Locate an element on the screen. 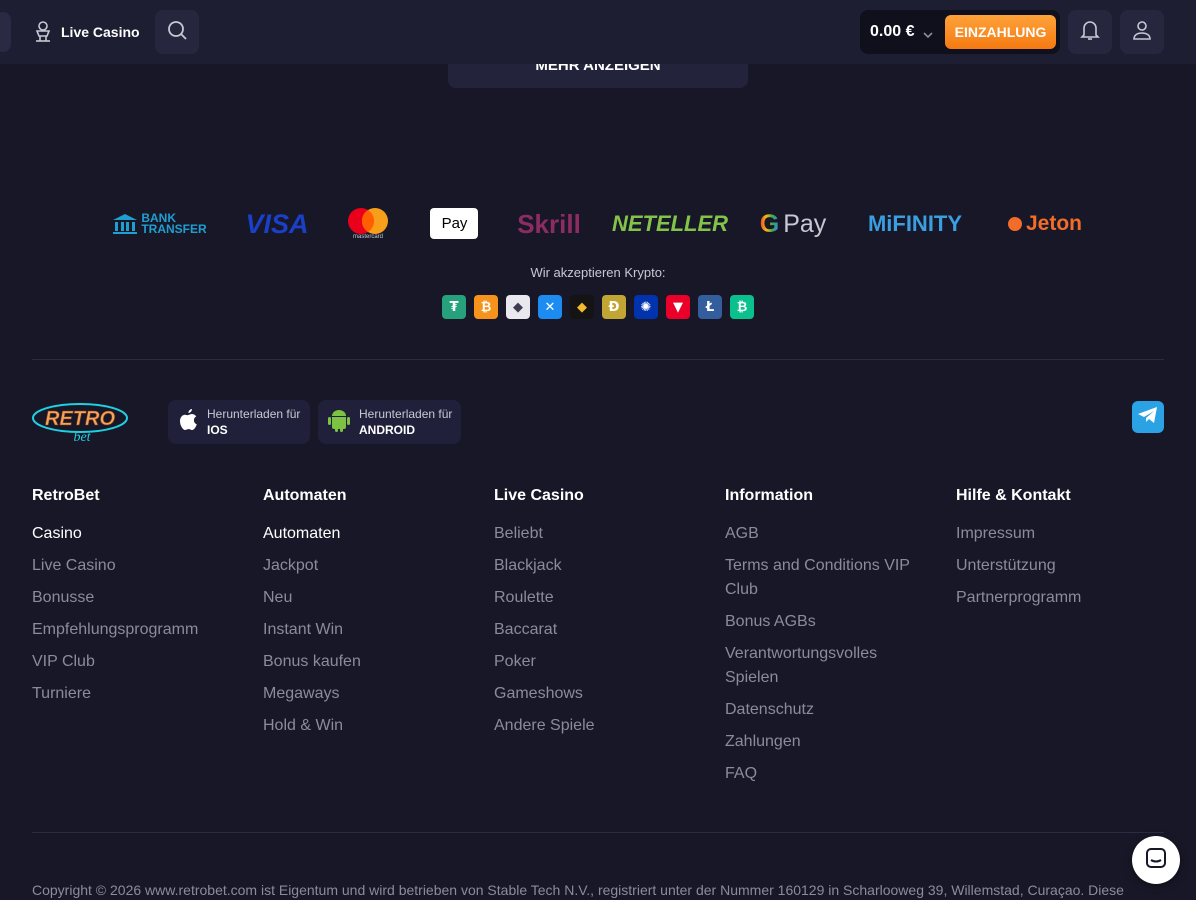 Image resolution: width=1196 pixels, height=900 pixels. bank-icon is located at coordinates (125, 224).